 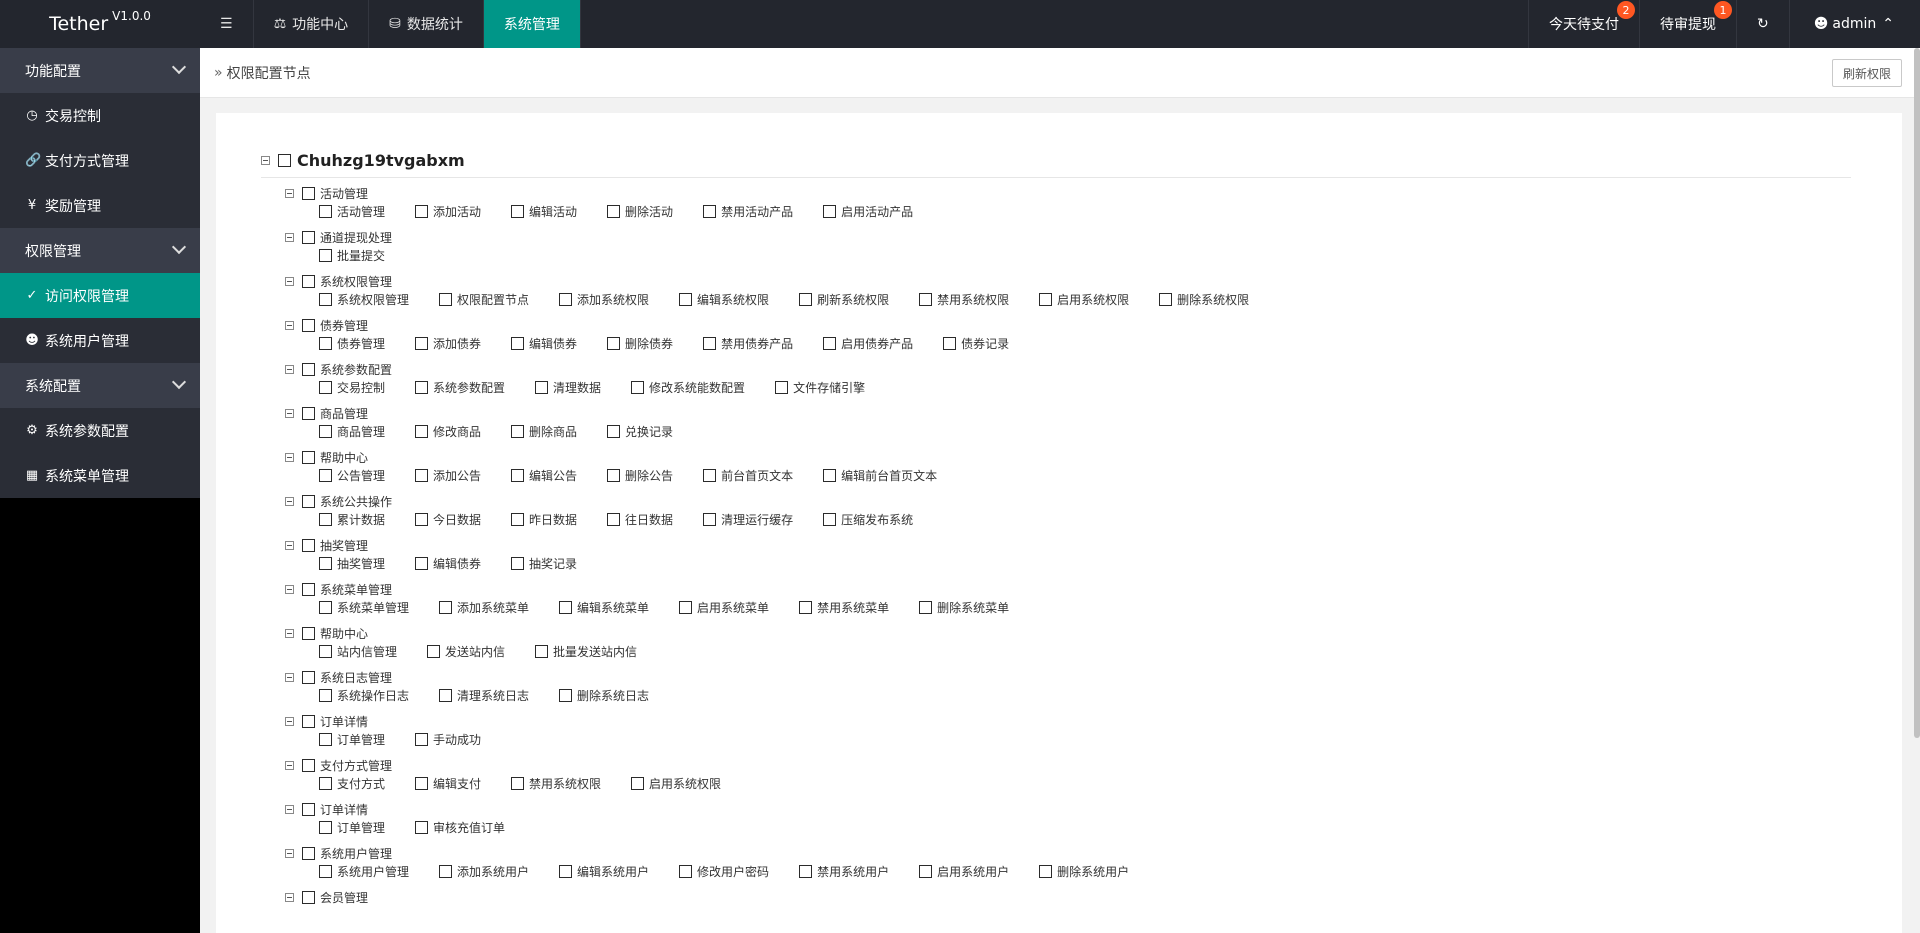 I want to click on permission-node: 清理数据, so click(x=568, y=387).